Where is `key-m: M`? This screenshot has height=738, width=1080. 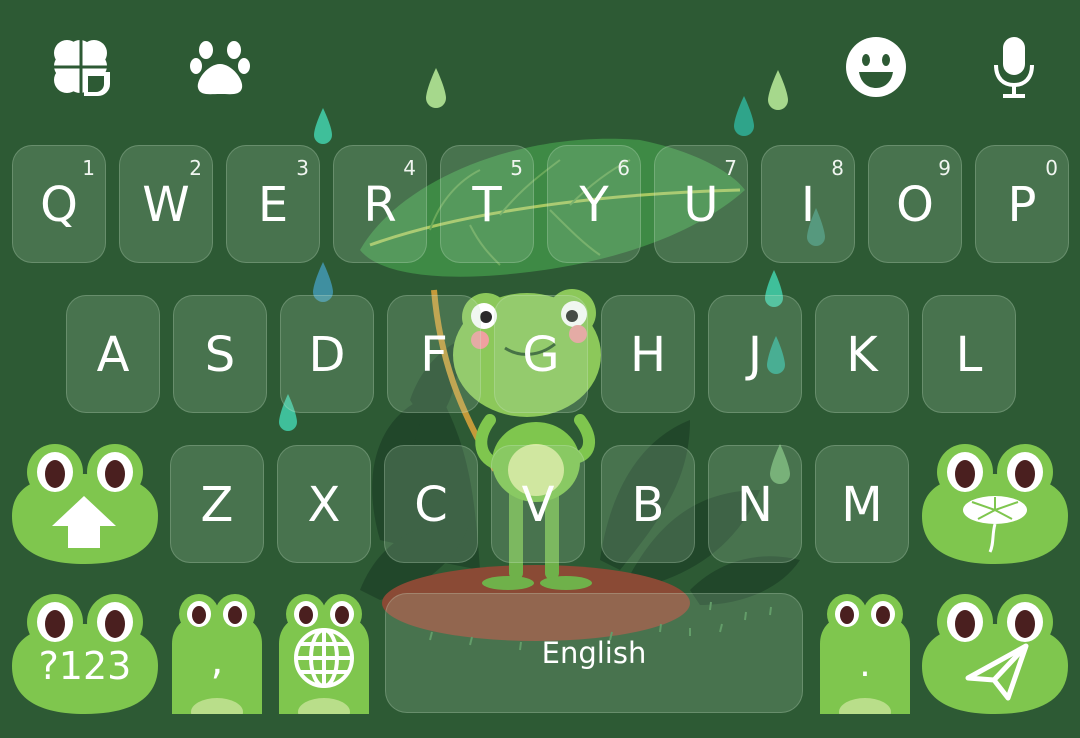
key-m: M is located at coordinates (862, 504).